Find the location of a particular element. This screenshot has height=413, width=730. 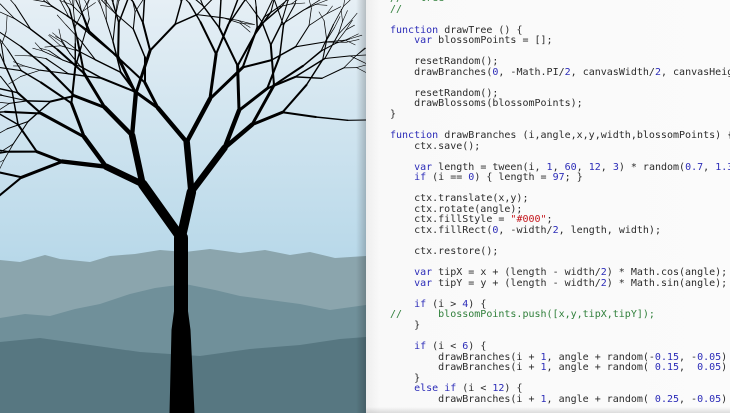

code-token: 97 is located at coordinates (558, 178).